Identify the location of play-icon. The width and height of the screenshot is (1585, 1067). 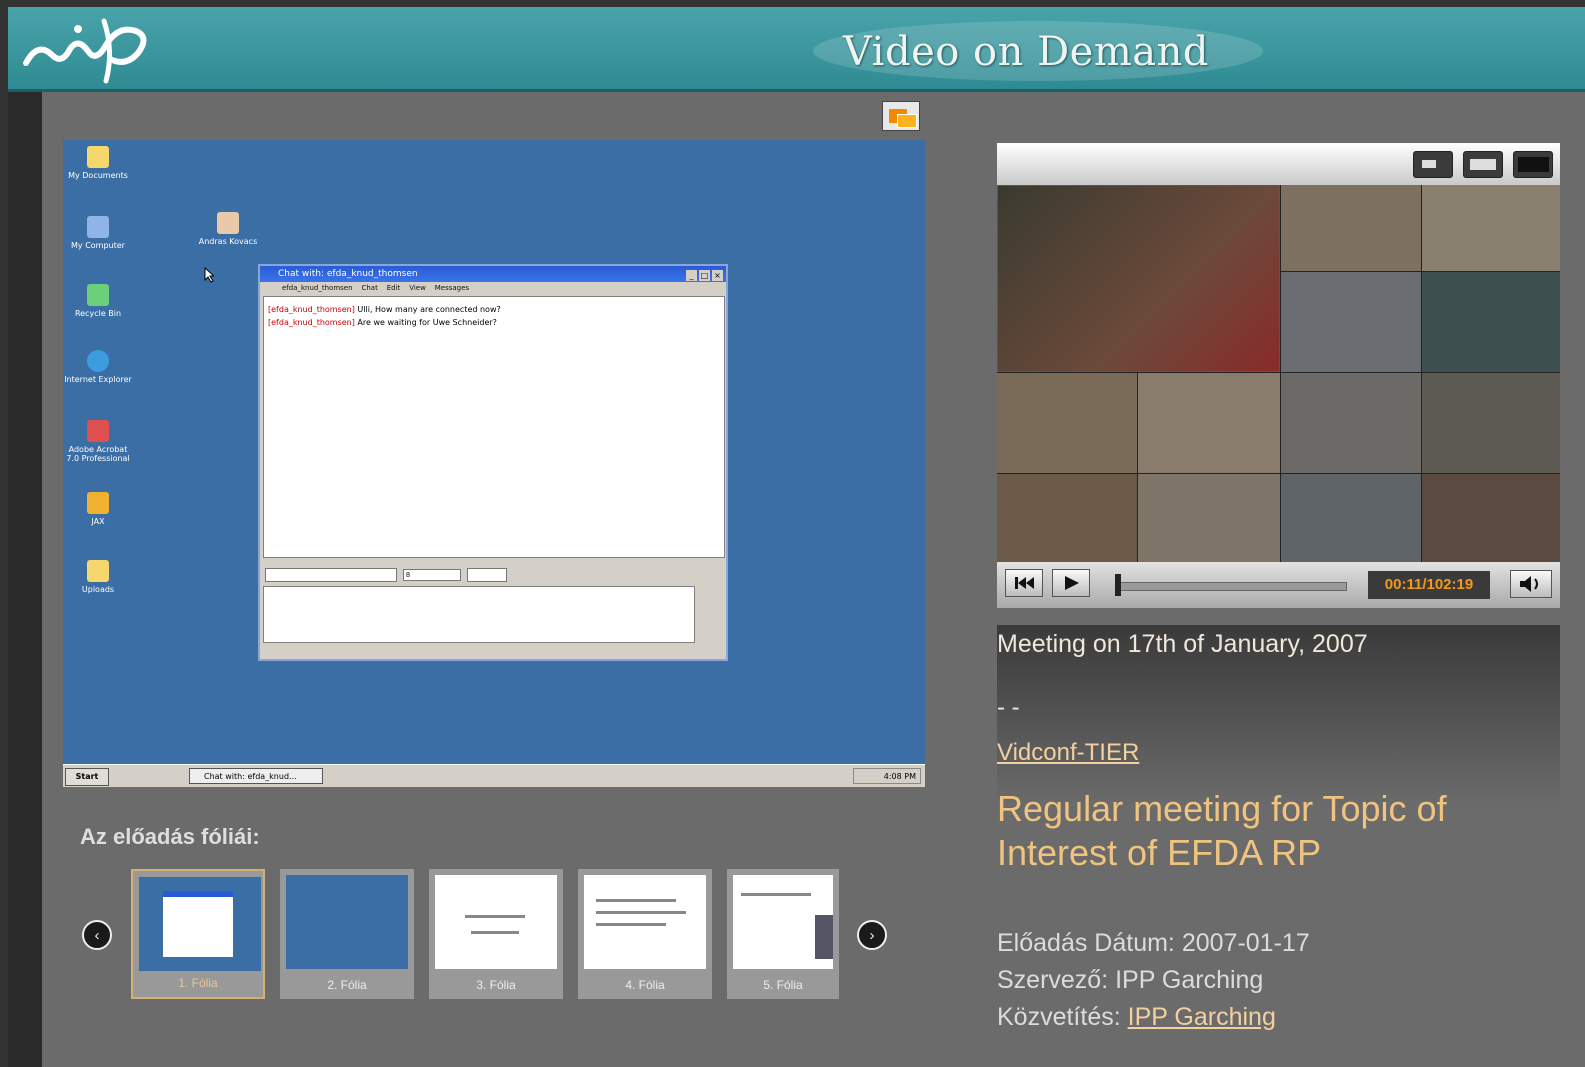
(1072, 583).